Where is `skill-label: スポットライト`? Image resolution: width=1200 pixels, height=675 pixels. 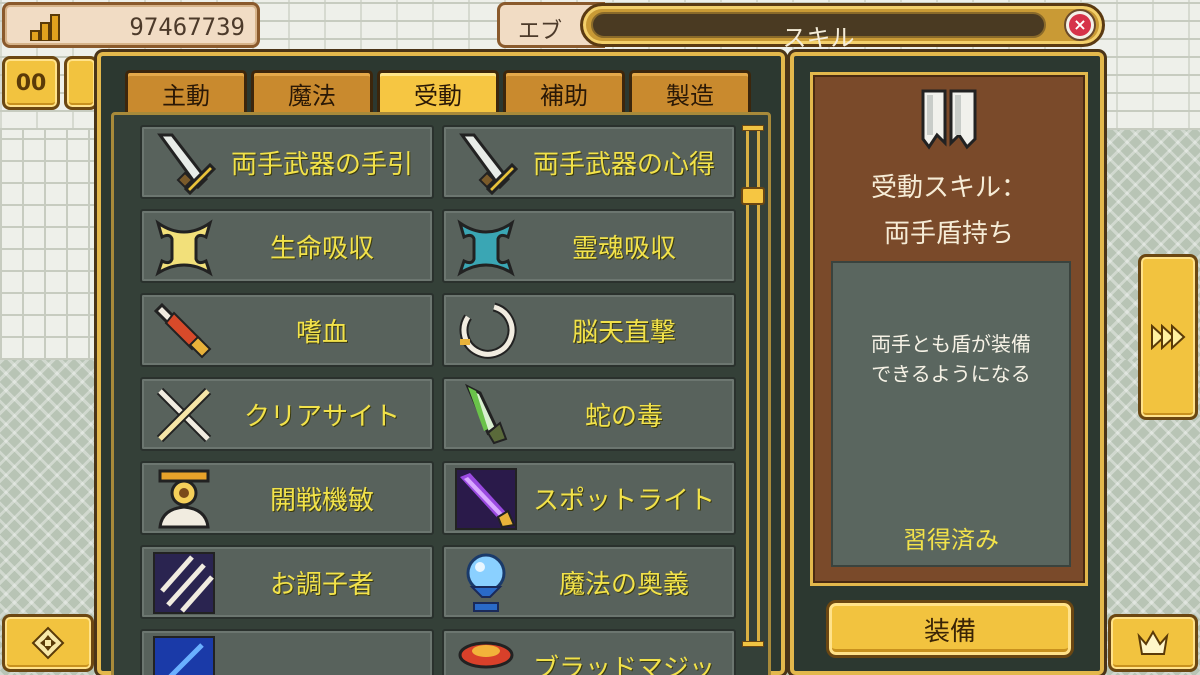
skill-label: スポットライト is located at coordinates (623, 500).